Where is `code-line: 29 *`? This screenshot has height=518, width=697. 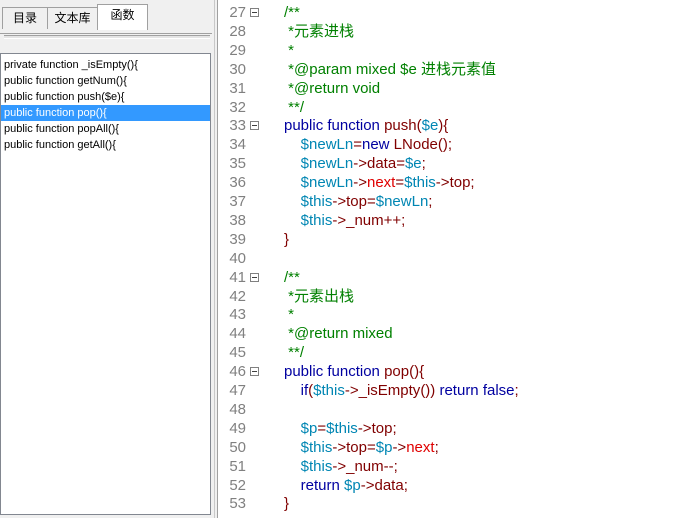 code-line: 29 * is located at coordinates (457, 50).